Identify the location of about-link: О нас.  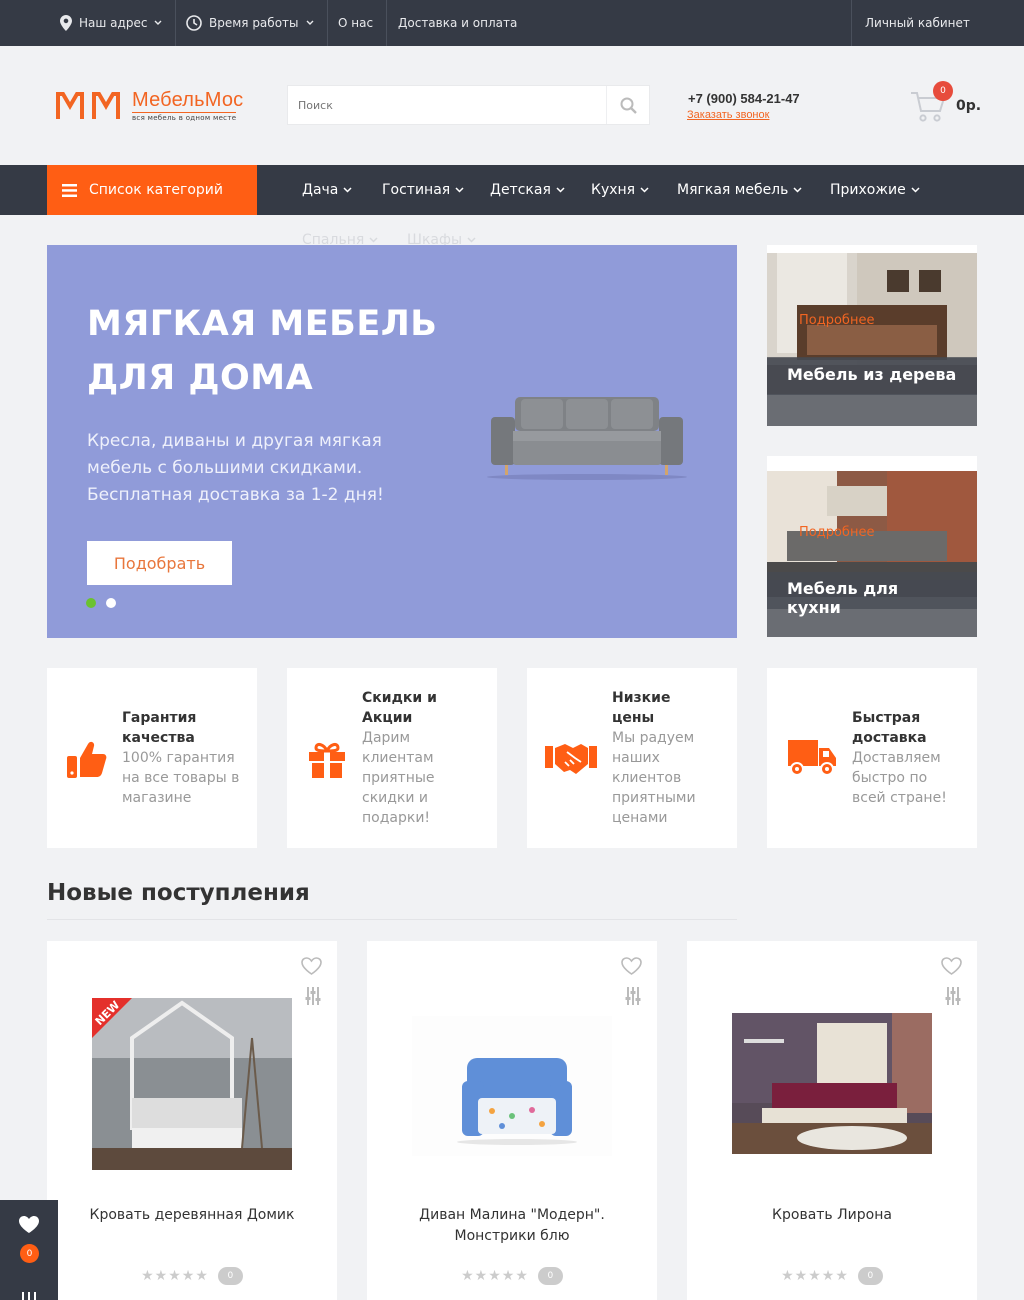
(356, 23).